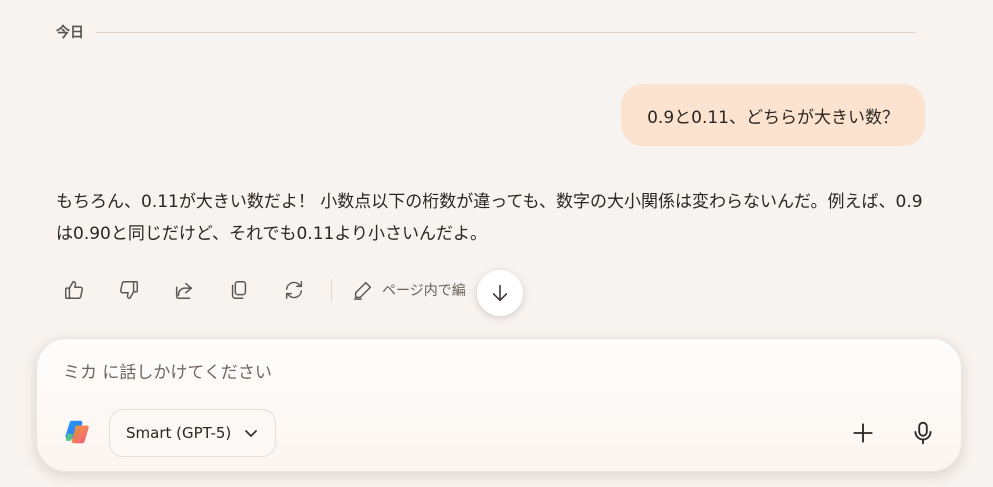 This screenshot has height=487, width=993. I want to click on refresh-icon, so click(294, 290).